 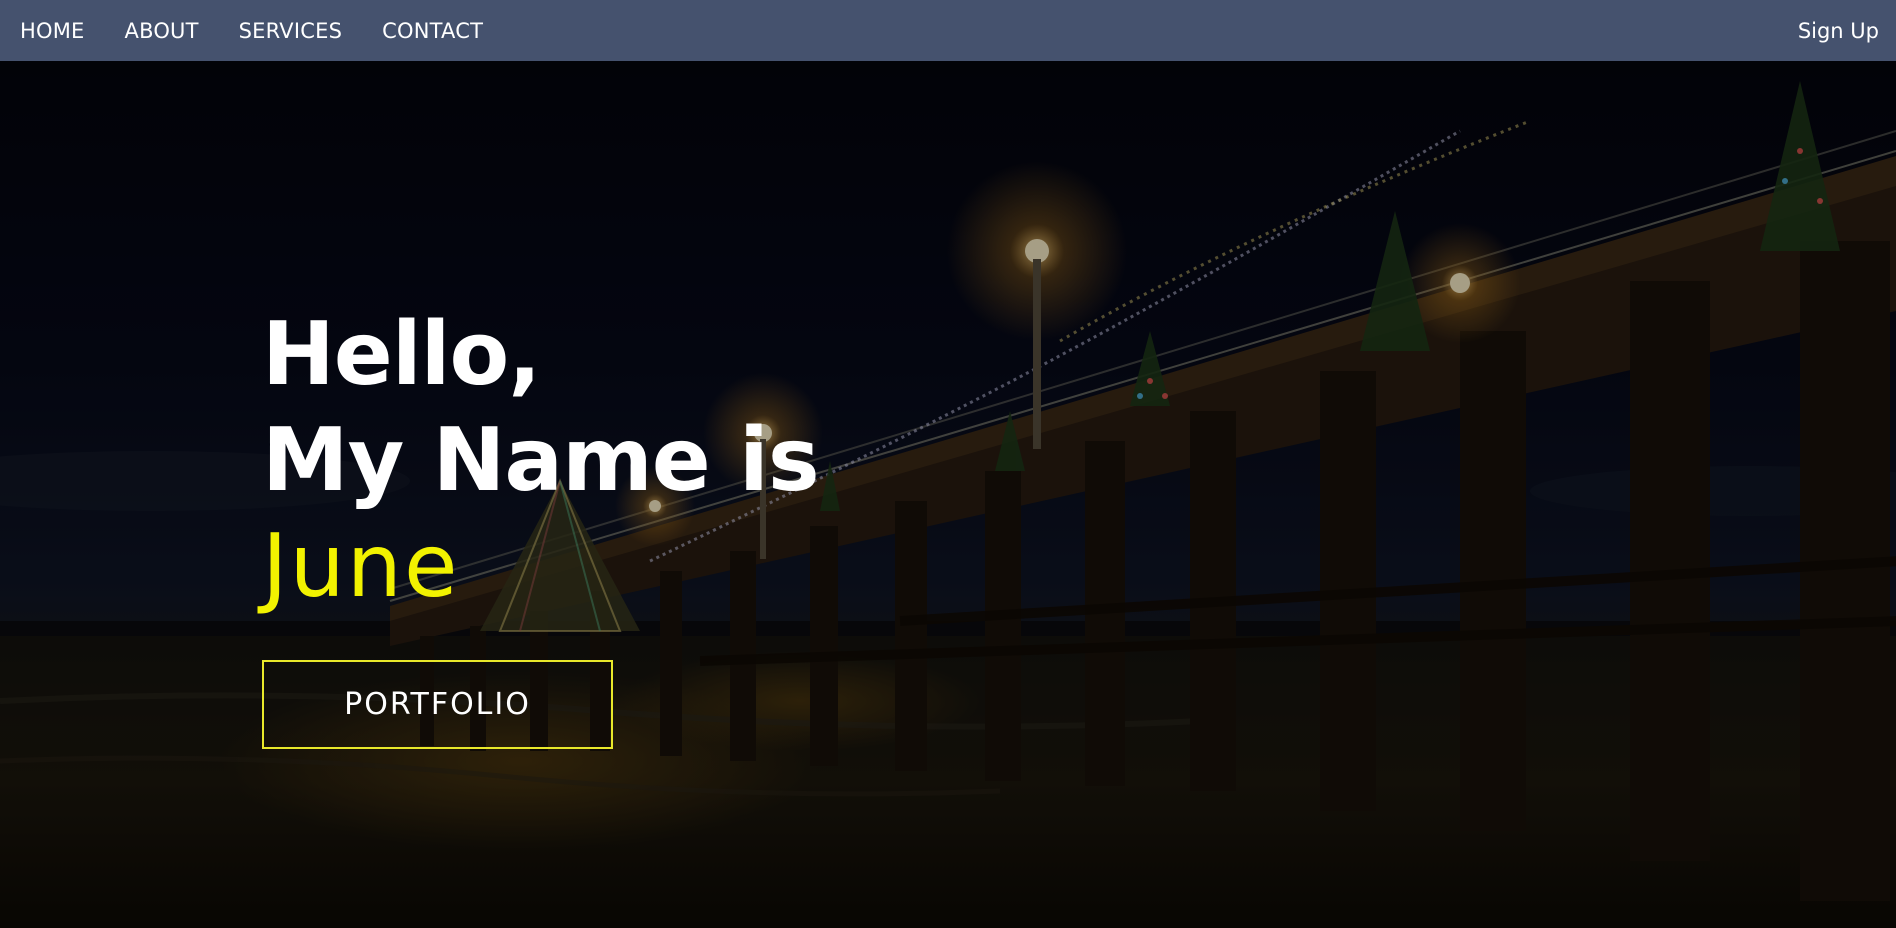 I want to click on nav-links: HOME ABOUT SERVICES CONTACT, so click(x=261, y=30).